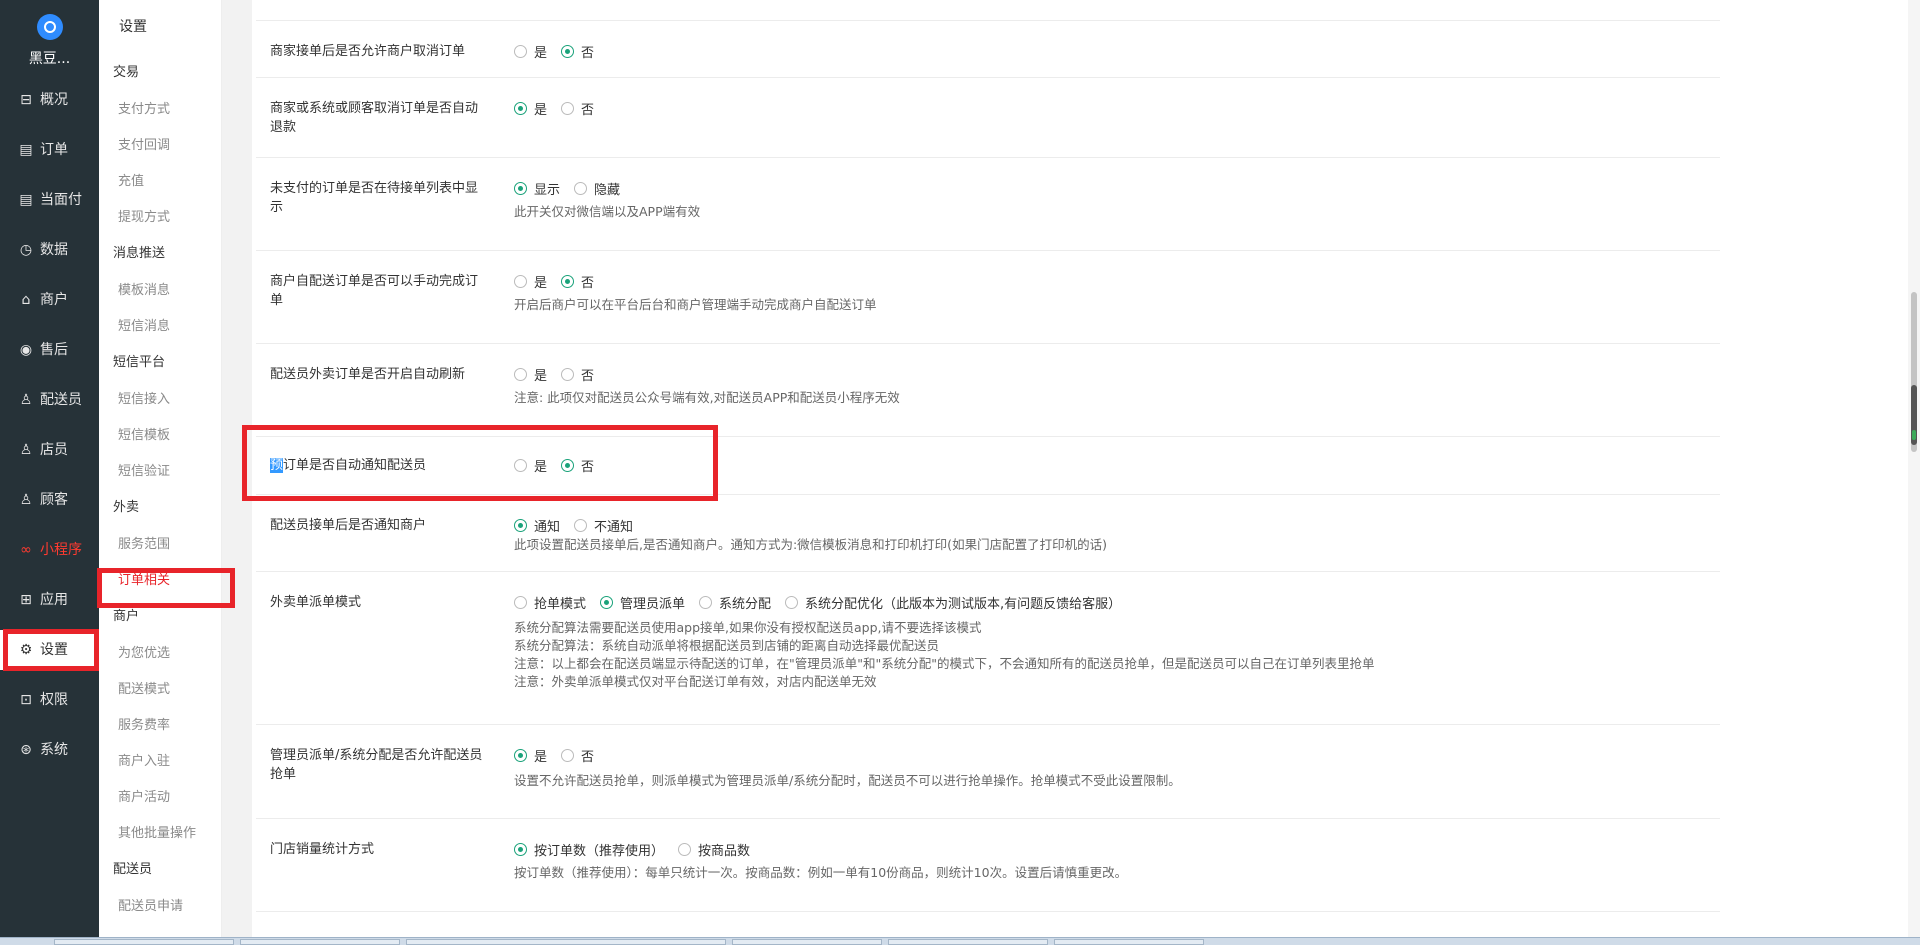 The image size is (1920, 945). I want to click on dashboard-icon: ⊟, so click(26, 100).